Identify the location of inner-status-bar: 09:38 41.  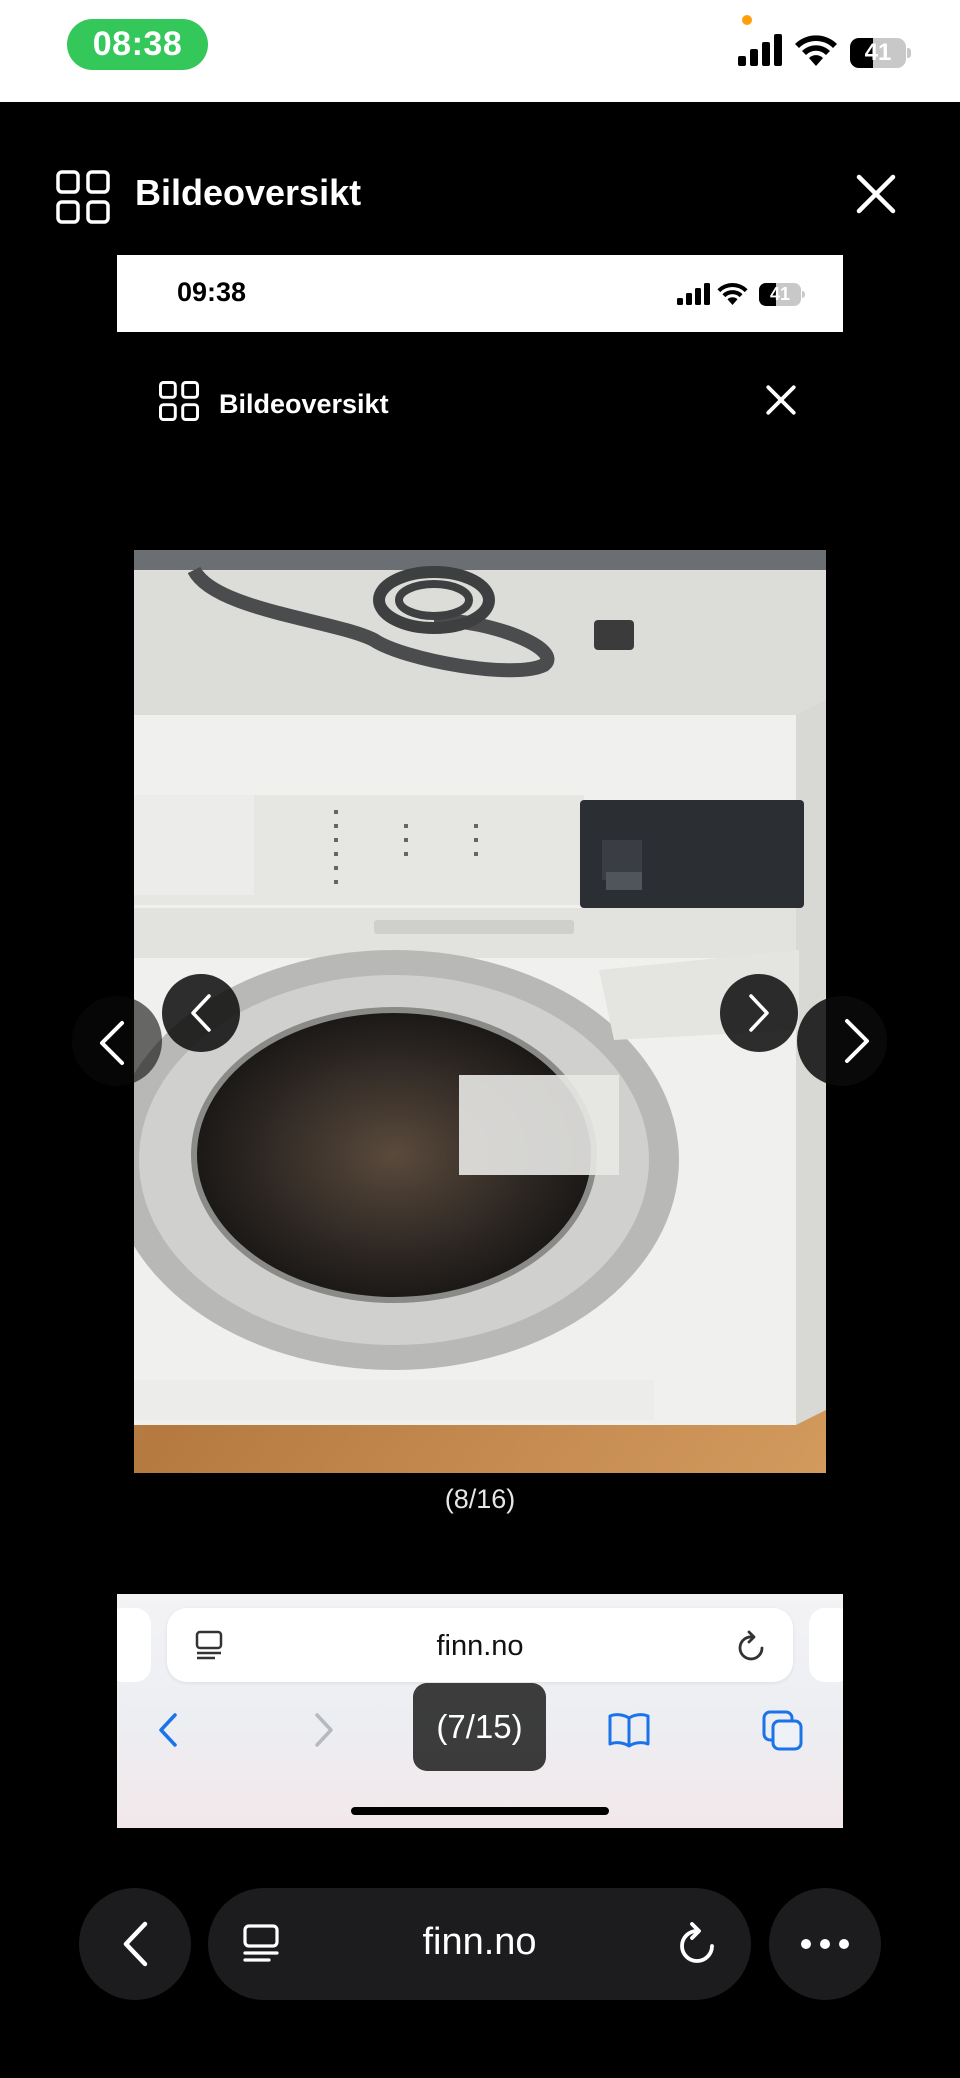
(480, 293).